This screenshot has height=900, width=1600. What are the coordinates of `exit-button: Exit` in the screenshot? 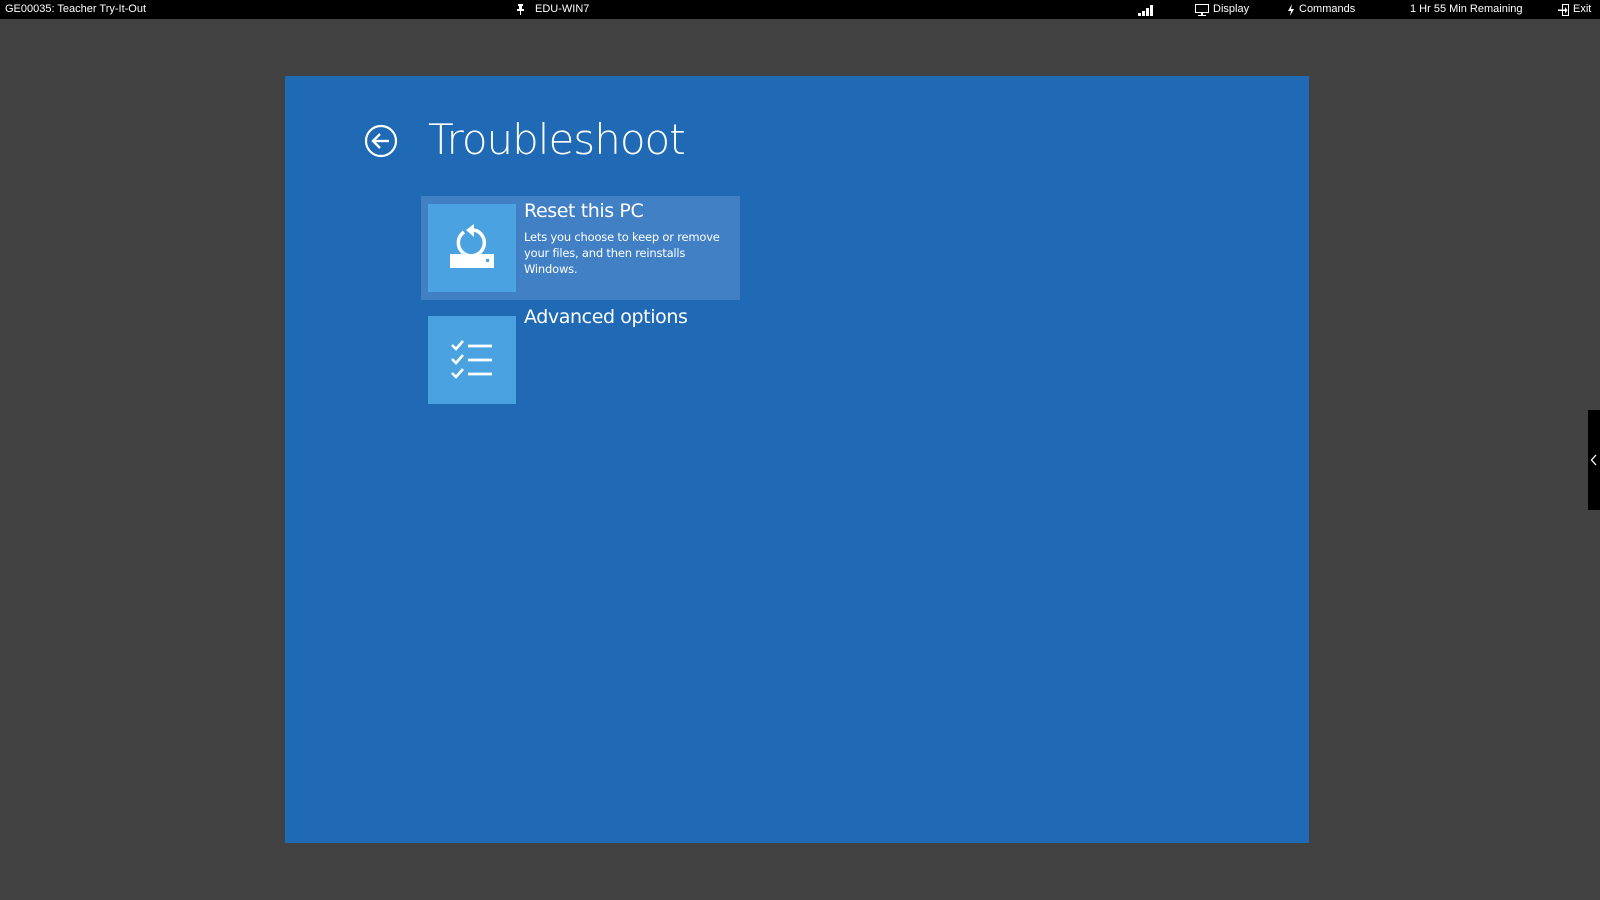 It's located at (1574, 9).